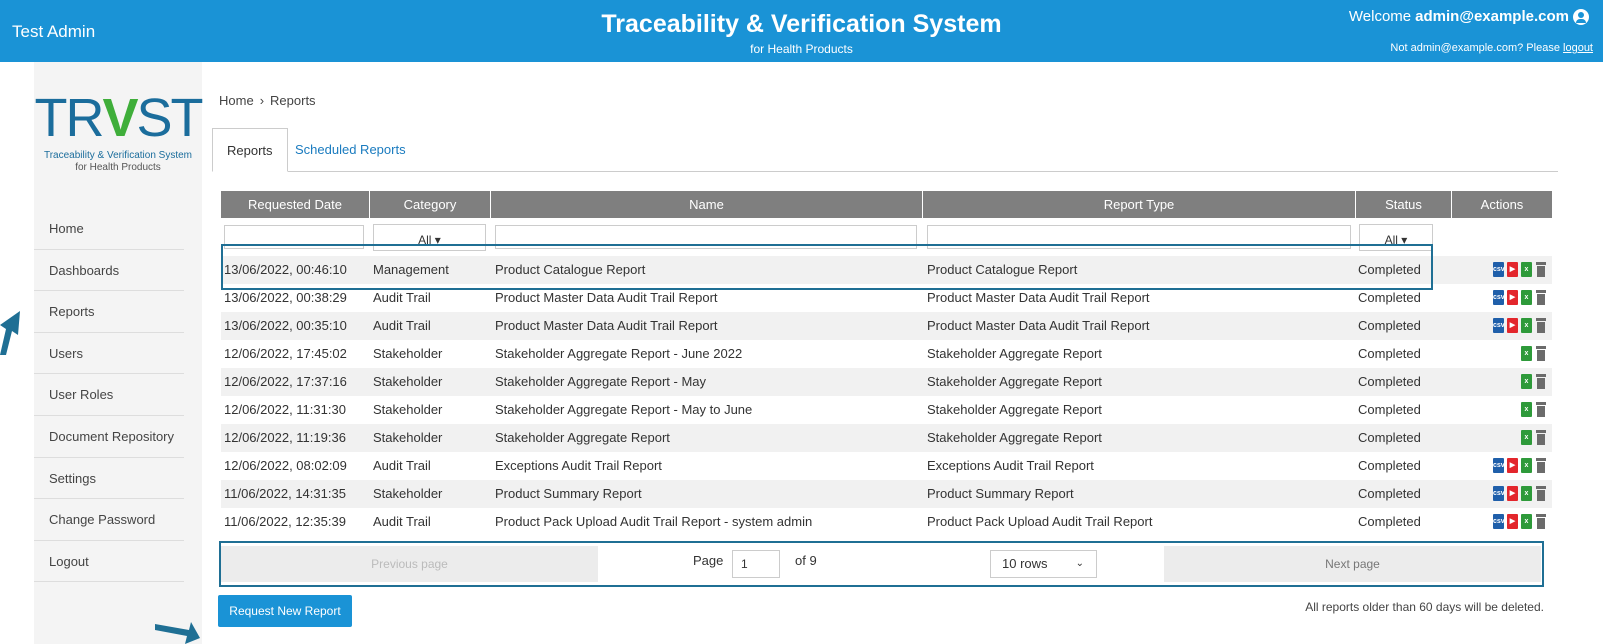 This screenshot has height=644, width=1603. Describe the element at coordinates (109, 354) in the screenshot. I see `sidebar-item-users: Users` at that location.